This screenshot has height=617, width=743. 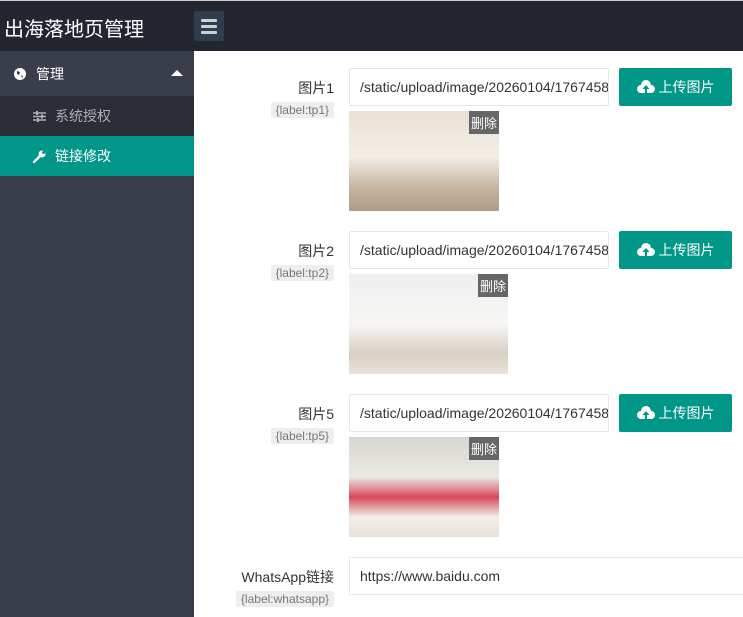 I want to click on delete-image2-button: 删除, so click(x=492, y=285).